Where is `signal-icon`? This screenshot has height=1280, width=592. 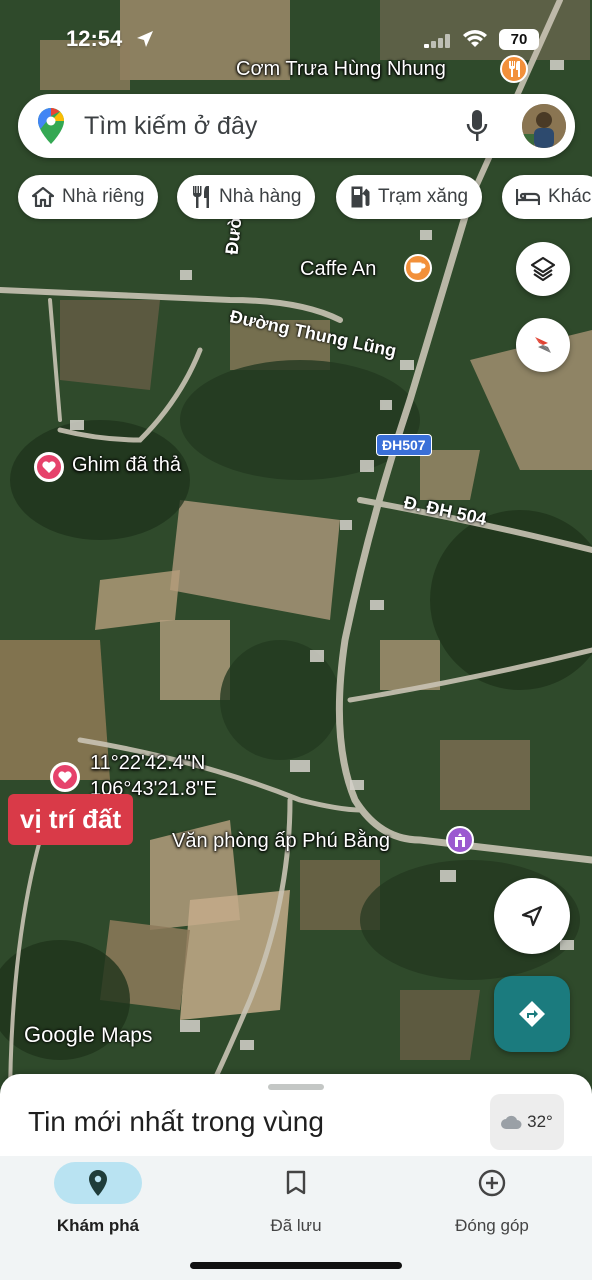
signal-icon is located at coordinates (437, 41).